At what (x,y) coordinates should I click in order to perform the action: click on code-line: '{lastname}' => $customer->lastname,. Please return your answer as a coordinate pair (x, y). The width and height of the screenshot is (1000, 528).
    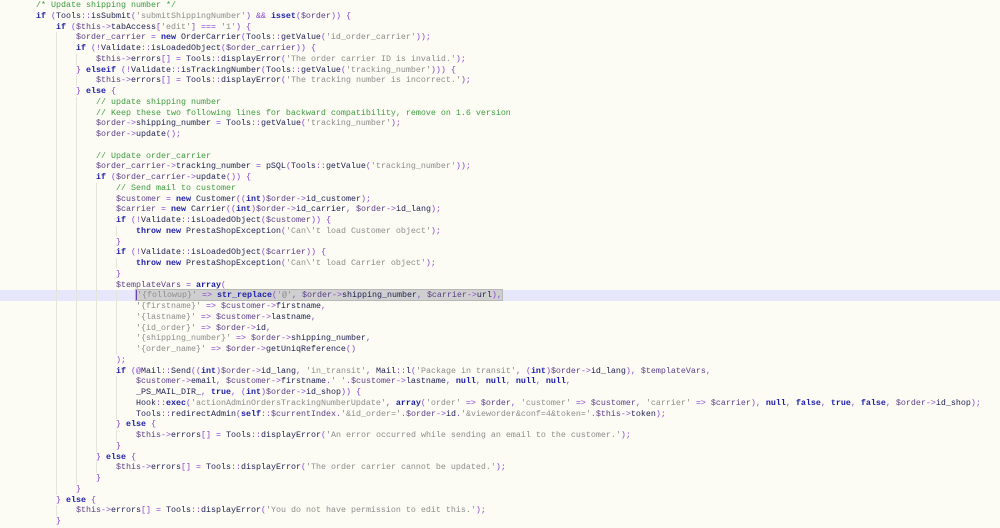
    Looking at the image, I should click on (500, 317).